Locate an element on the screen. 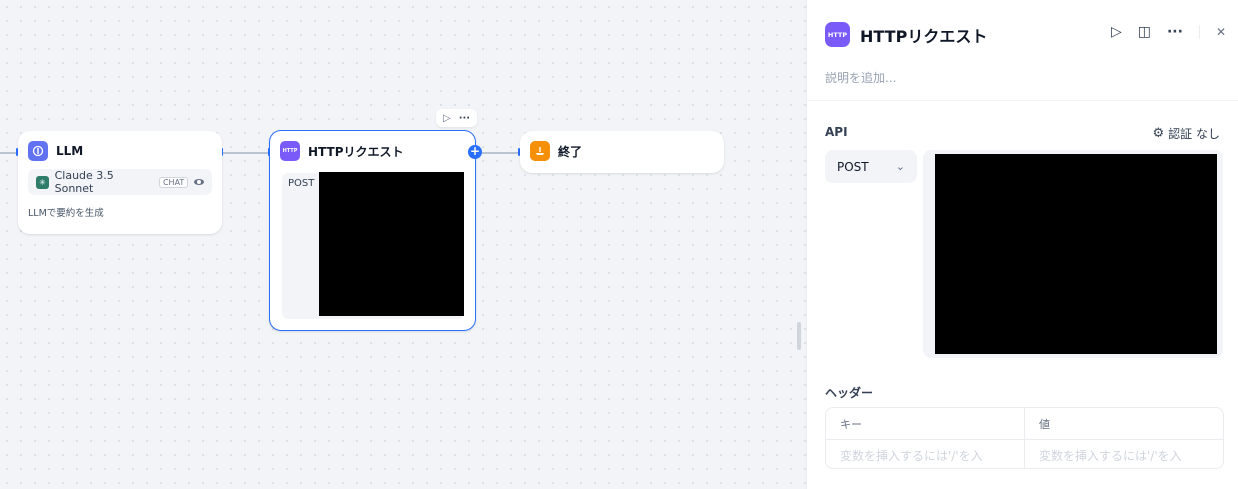 This screenshot has height=489, width=1238. eye-icon is located at coordinates (199, 182).